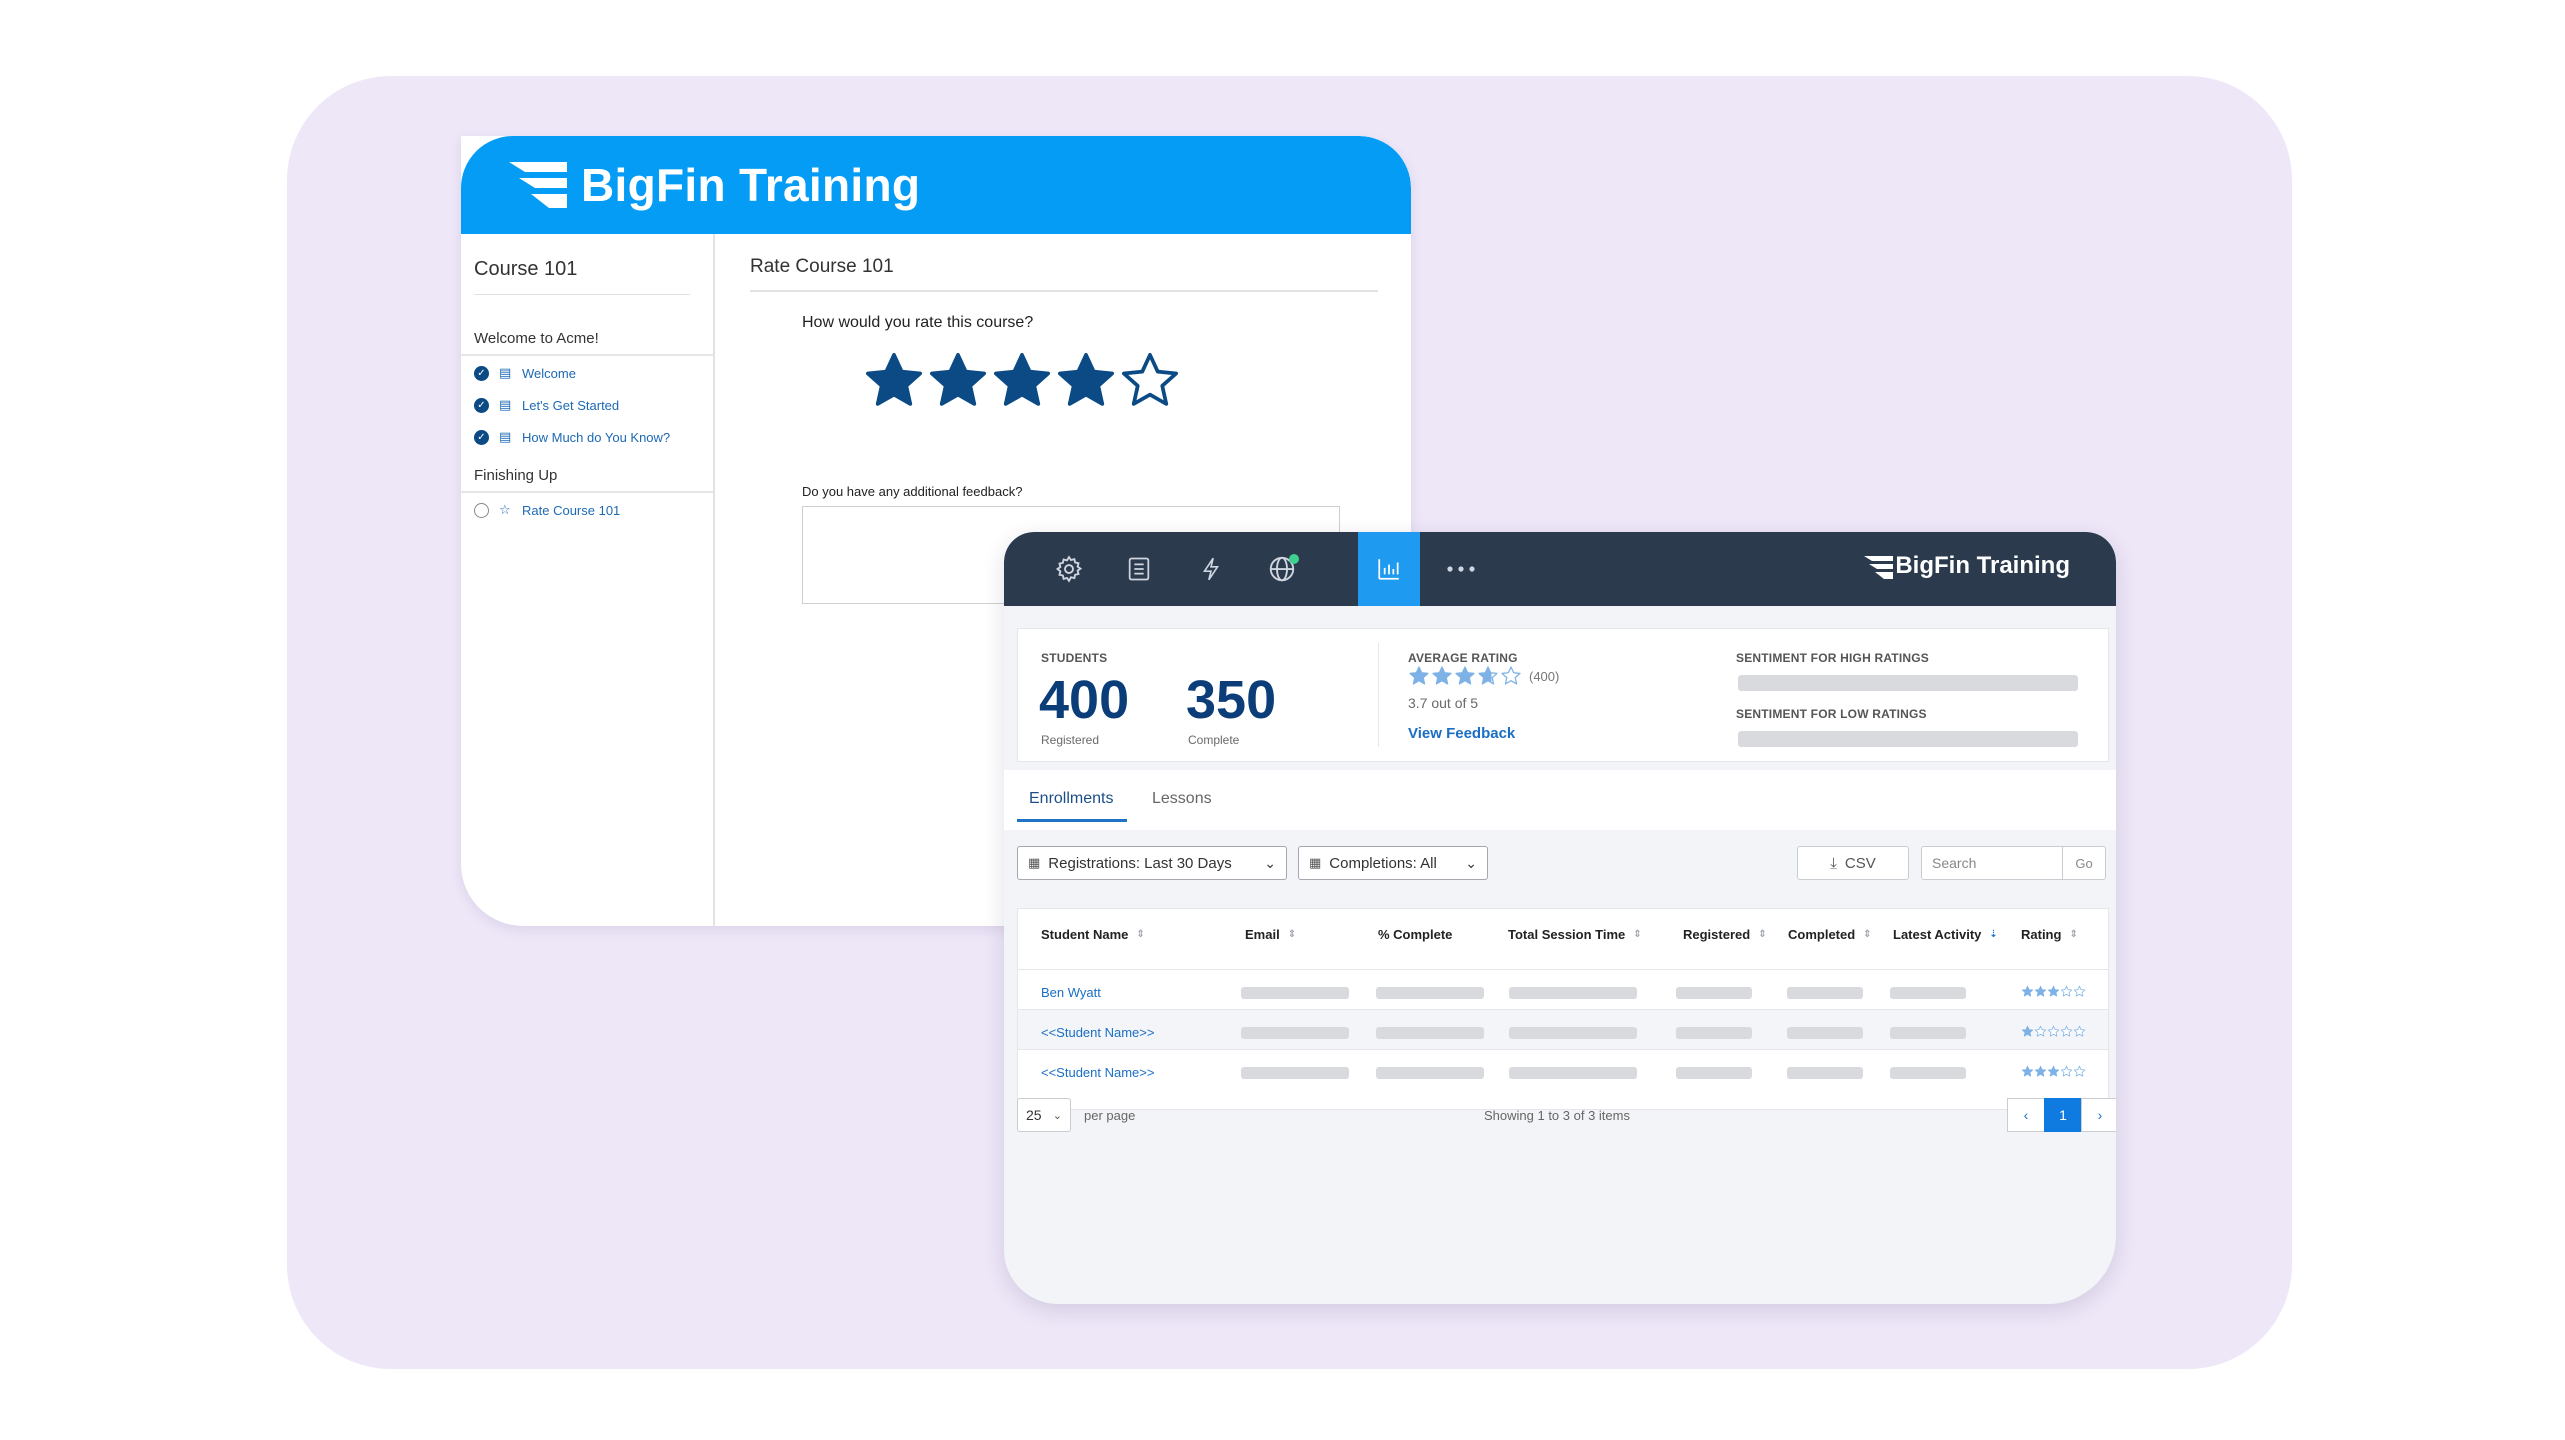  Describe the element at coordinates (2084, 863) in the screenshot. I see `go-button: Go` at that location.